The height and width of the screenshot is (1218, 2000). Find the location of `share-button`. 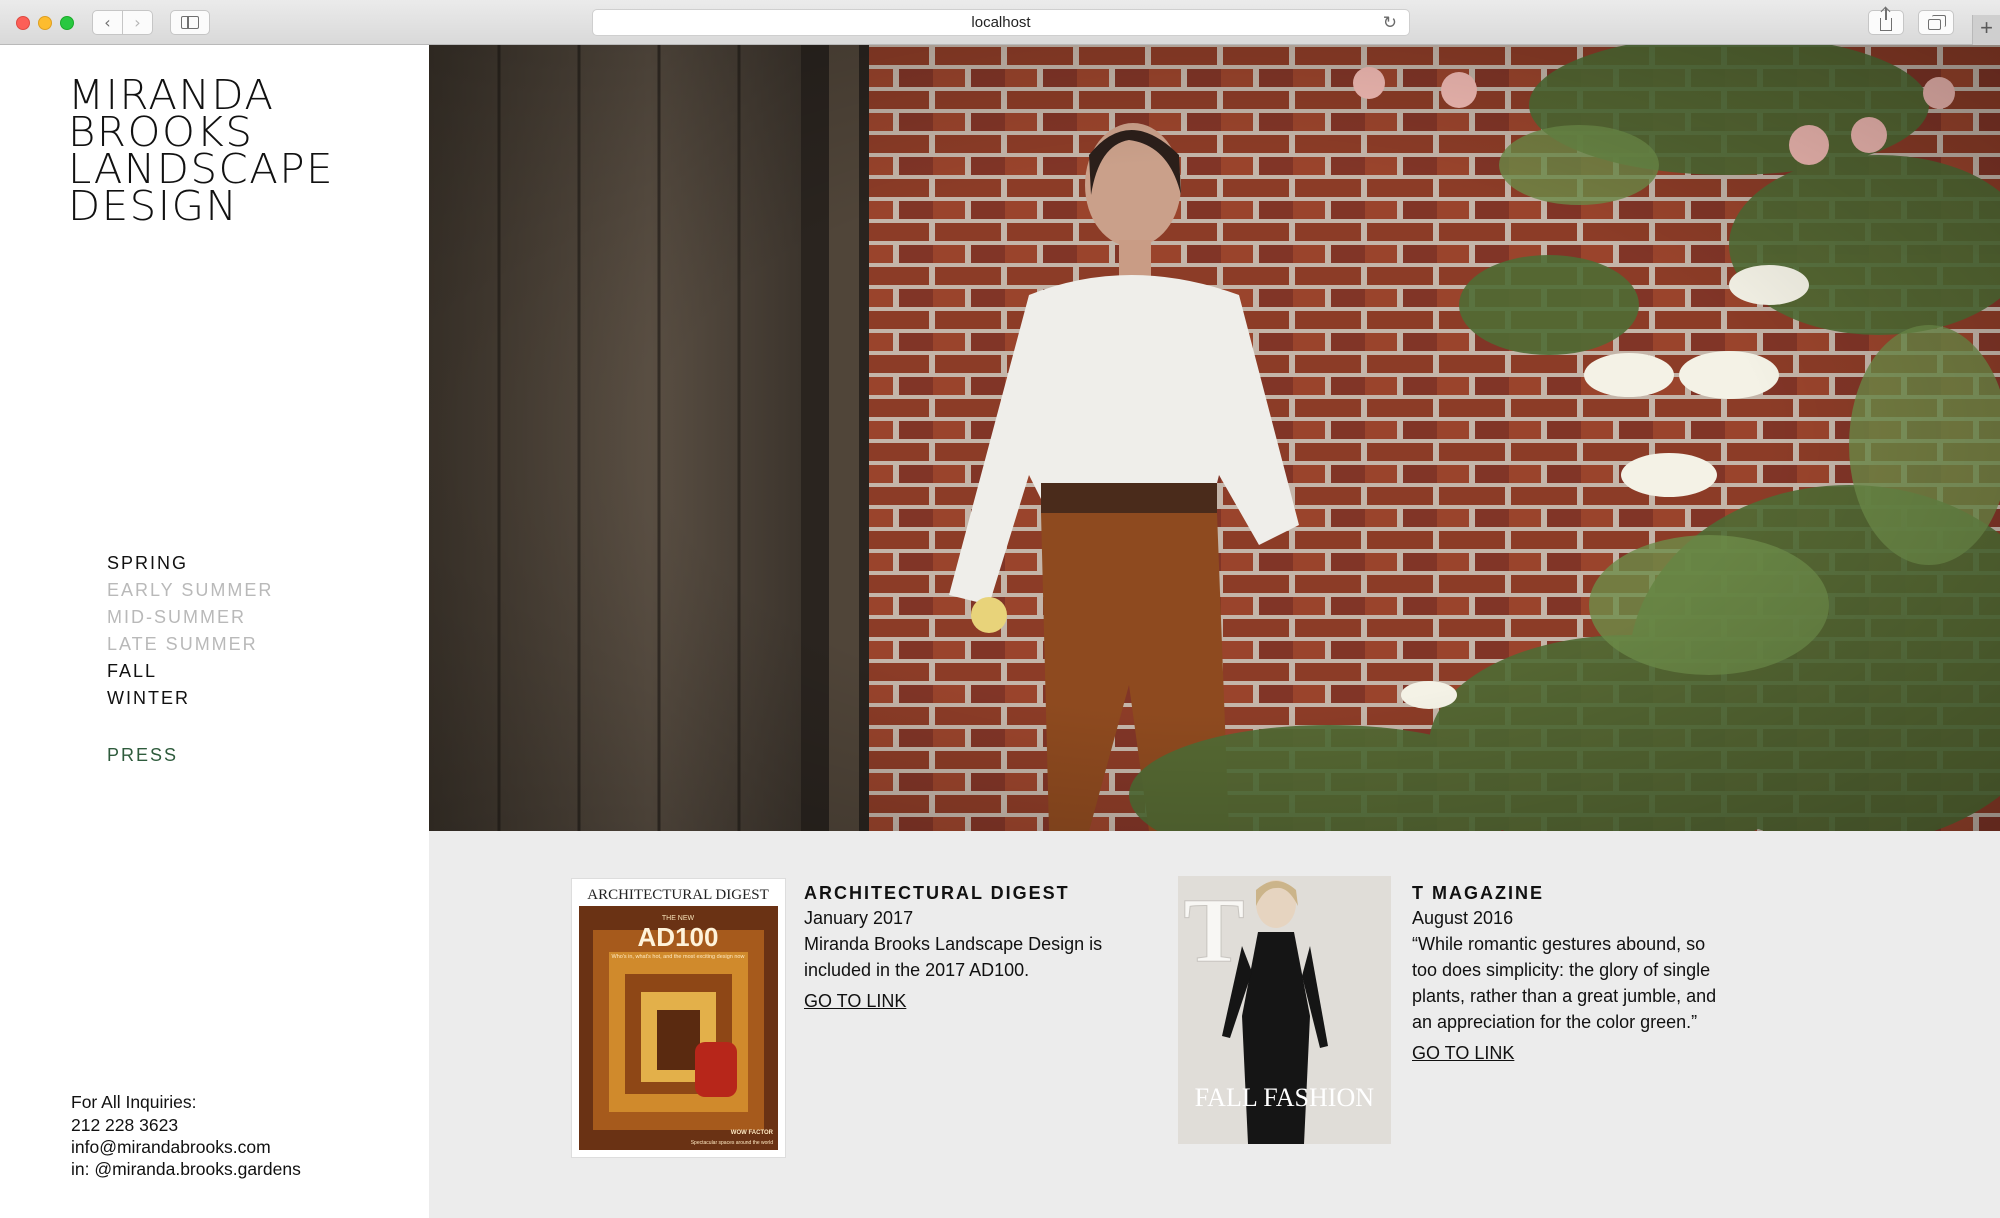

share-button is located at coordinates (1886, 21).